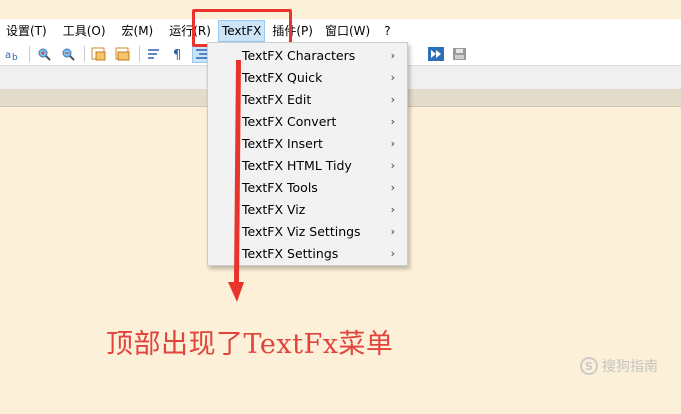 Image resolution: width=681 pixels, height=414 pixels. I want to click on zoom-out-icon, so click(68, 54).